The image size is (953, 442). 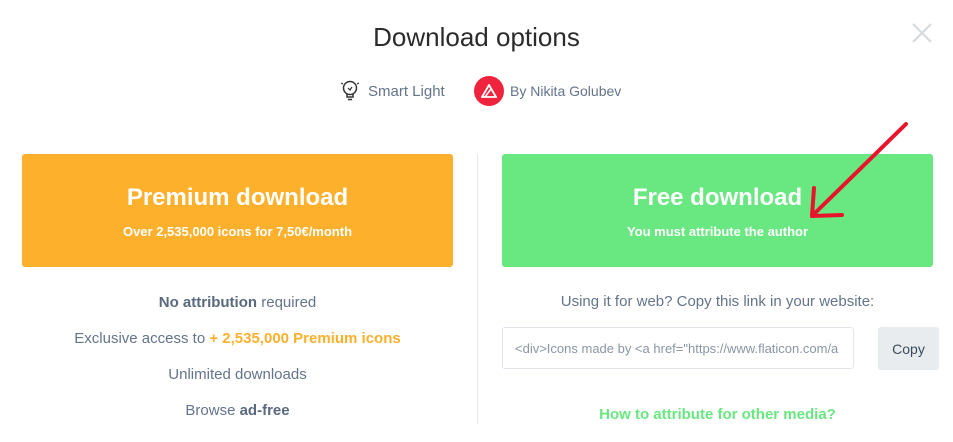 I want to click on column-divider, so click(x=477, y=289).